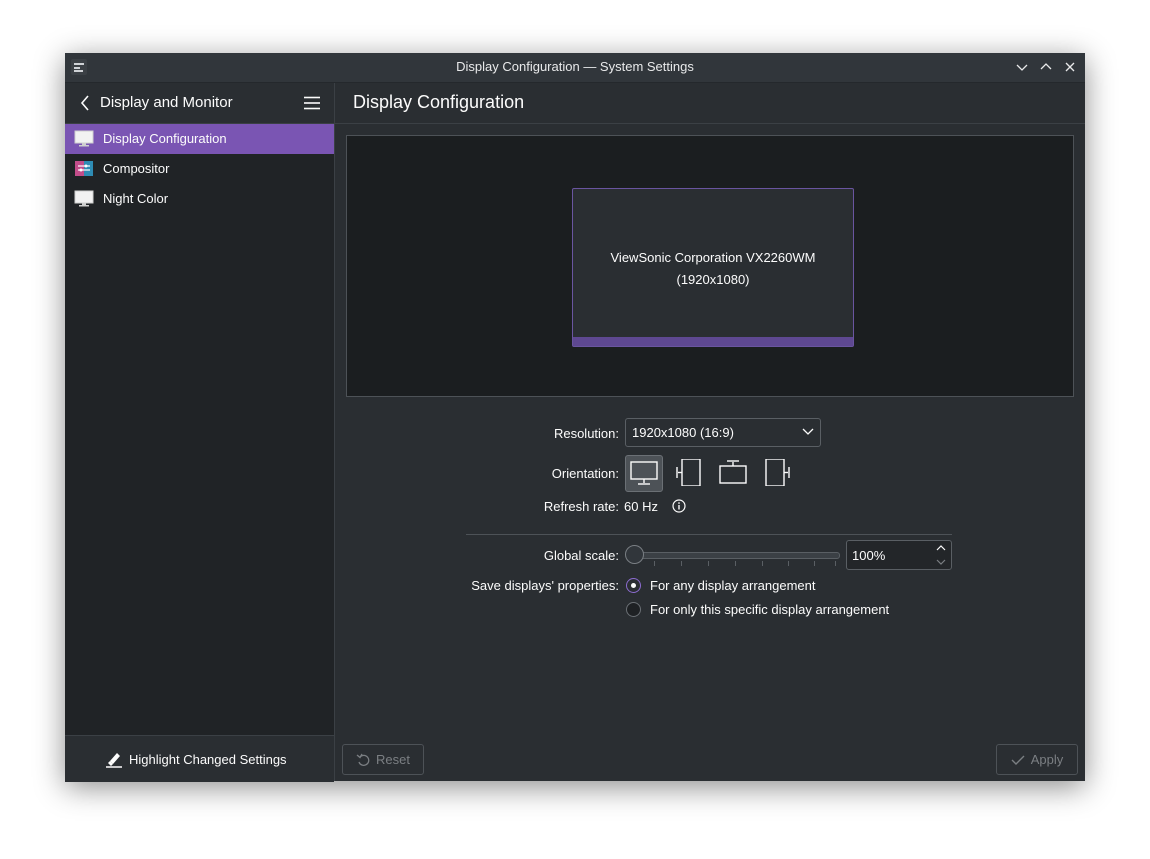 The height and width of the screenshot is (859, 1150). What do you see at coordinates (679, 506) in the screenshot?
I see `info-icon` at bounding box center [679, 506].